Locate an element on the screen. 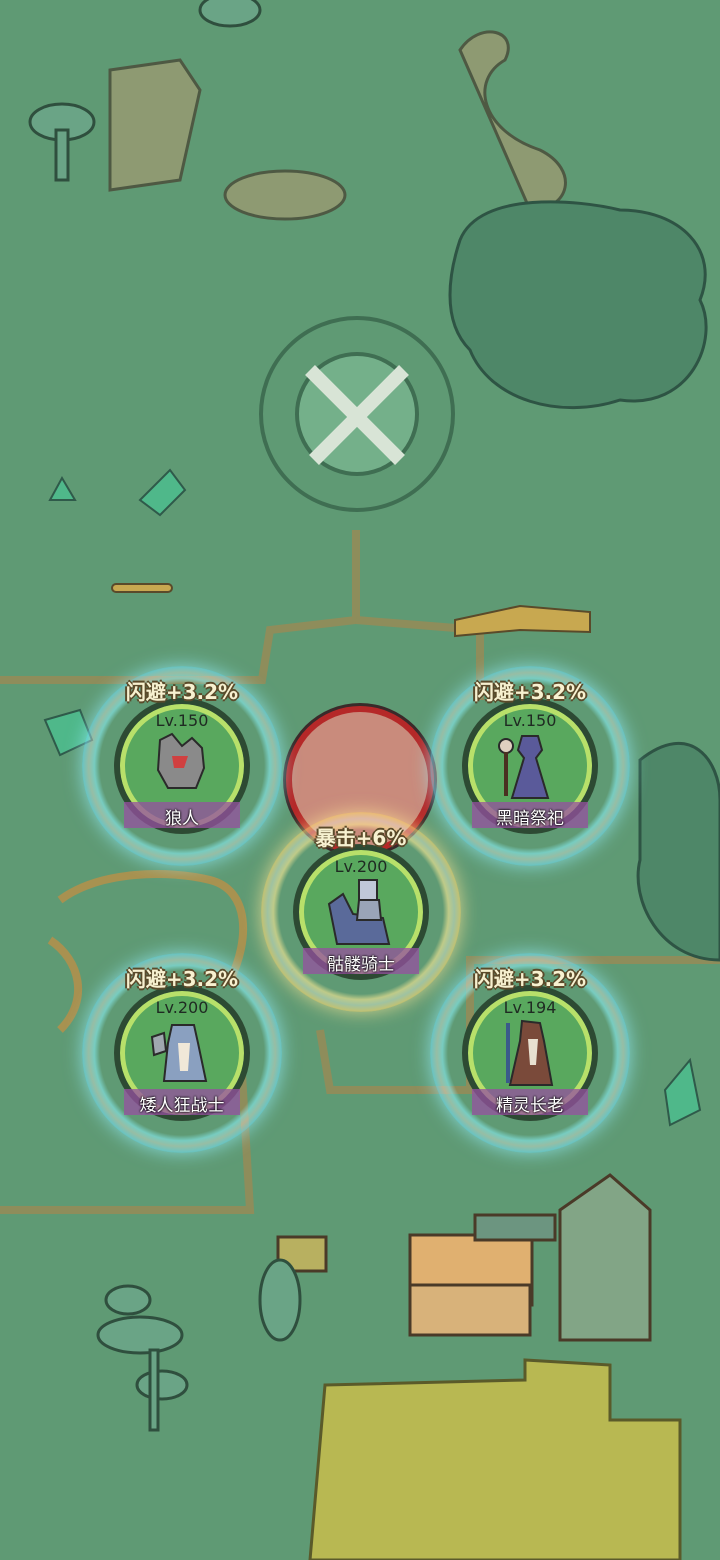 This screenshot has width=720, height=1560. elf-elder-icon is located at coordinates (530, 1052).